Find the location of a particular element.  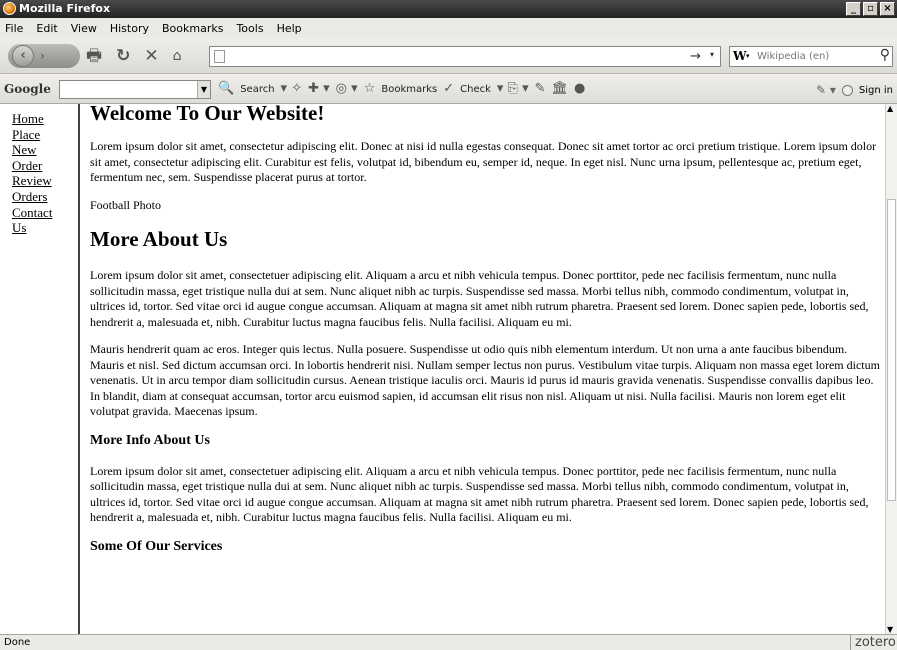

nav-link-order: Order is located at coordinates (37, 166).